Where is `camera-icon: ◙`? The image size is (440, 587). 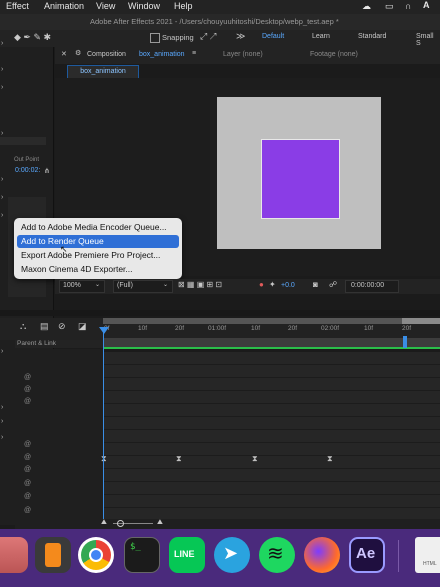 camera-icon: ◙ is located at coordinates (315, 284).